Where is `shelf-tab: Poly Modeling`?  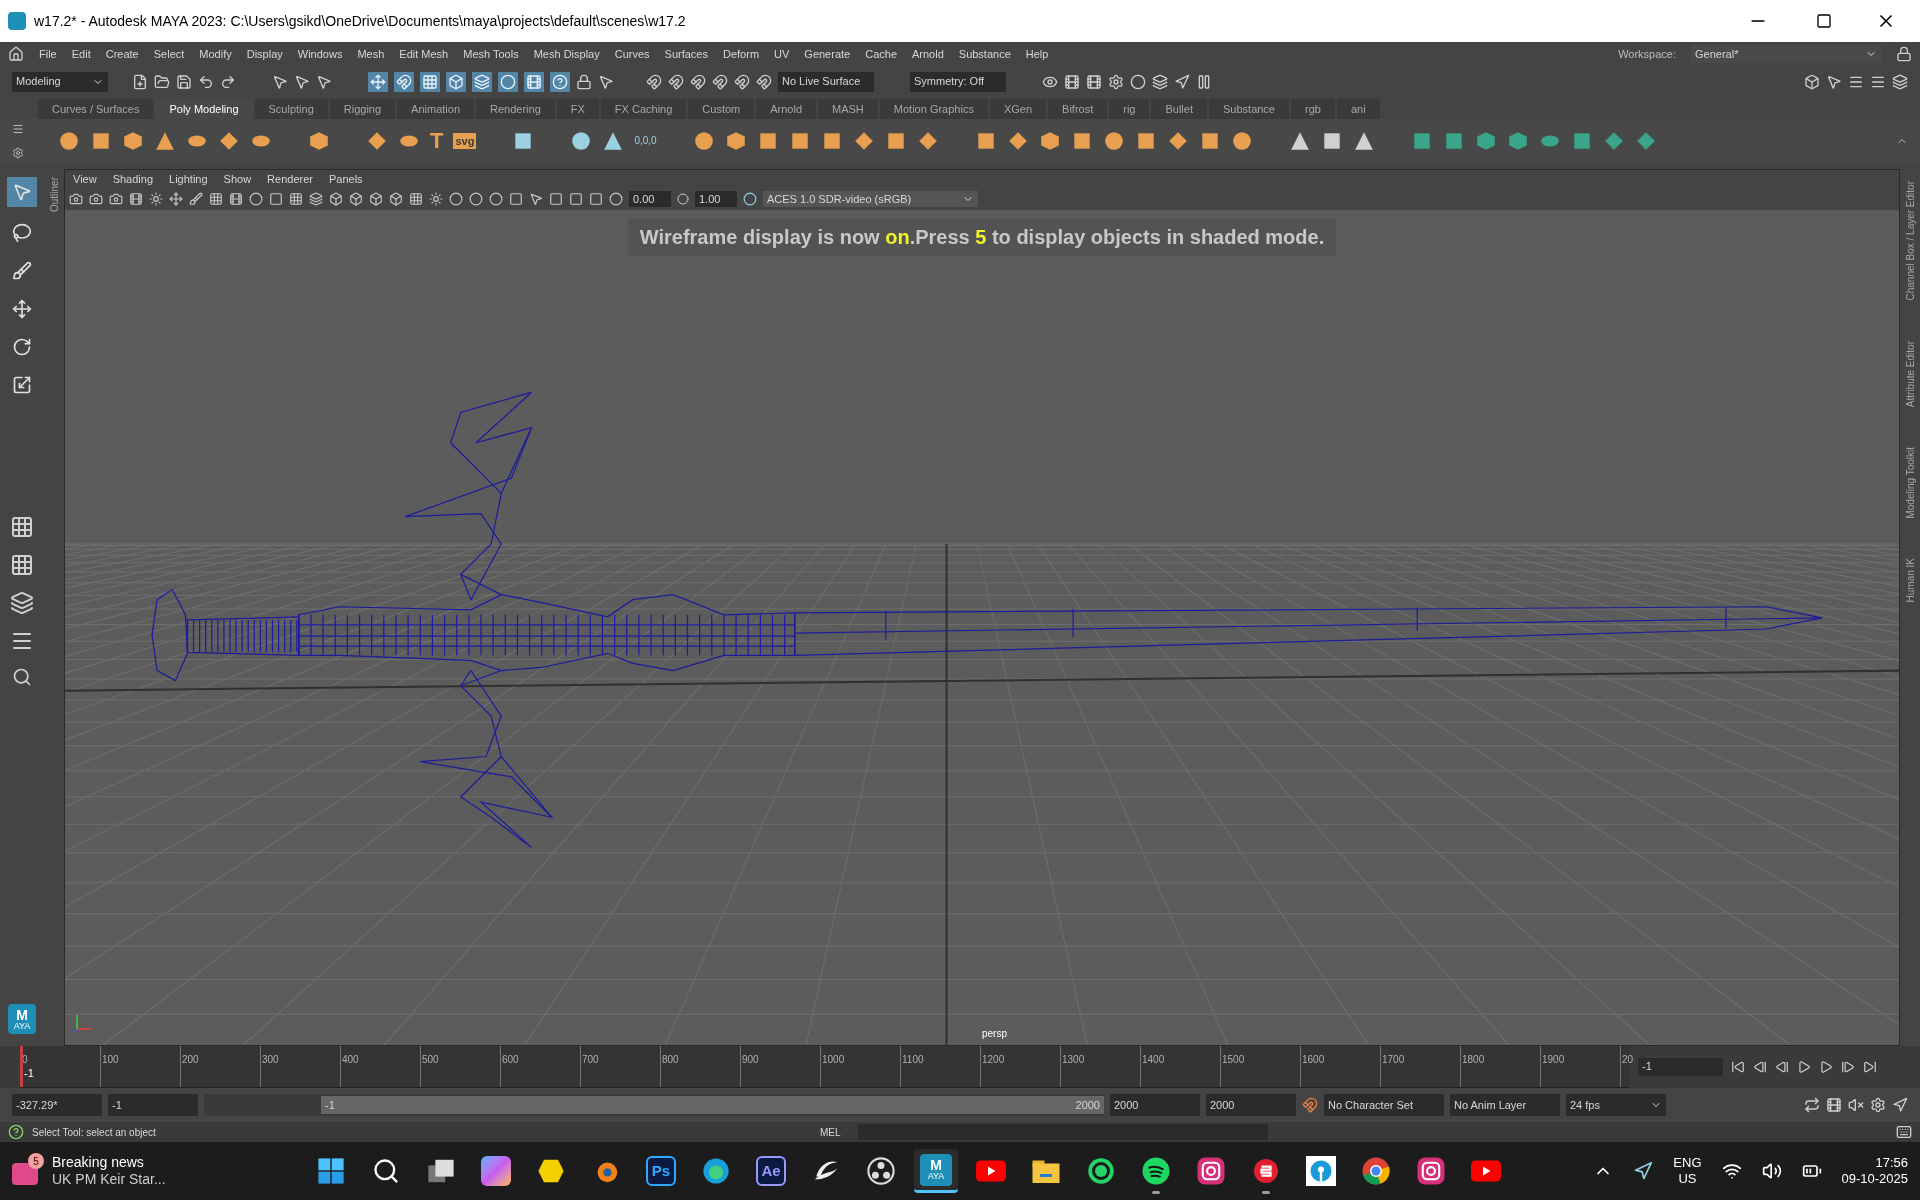
shelf-tab: Poly Modeling is located at coordinates (204, 109).